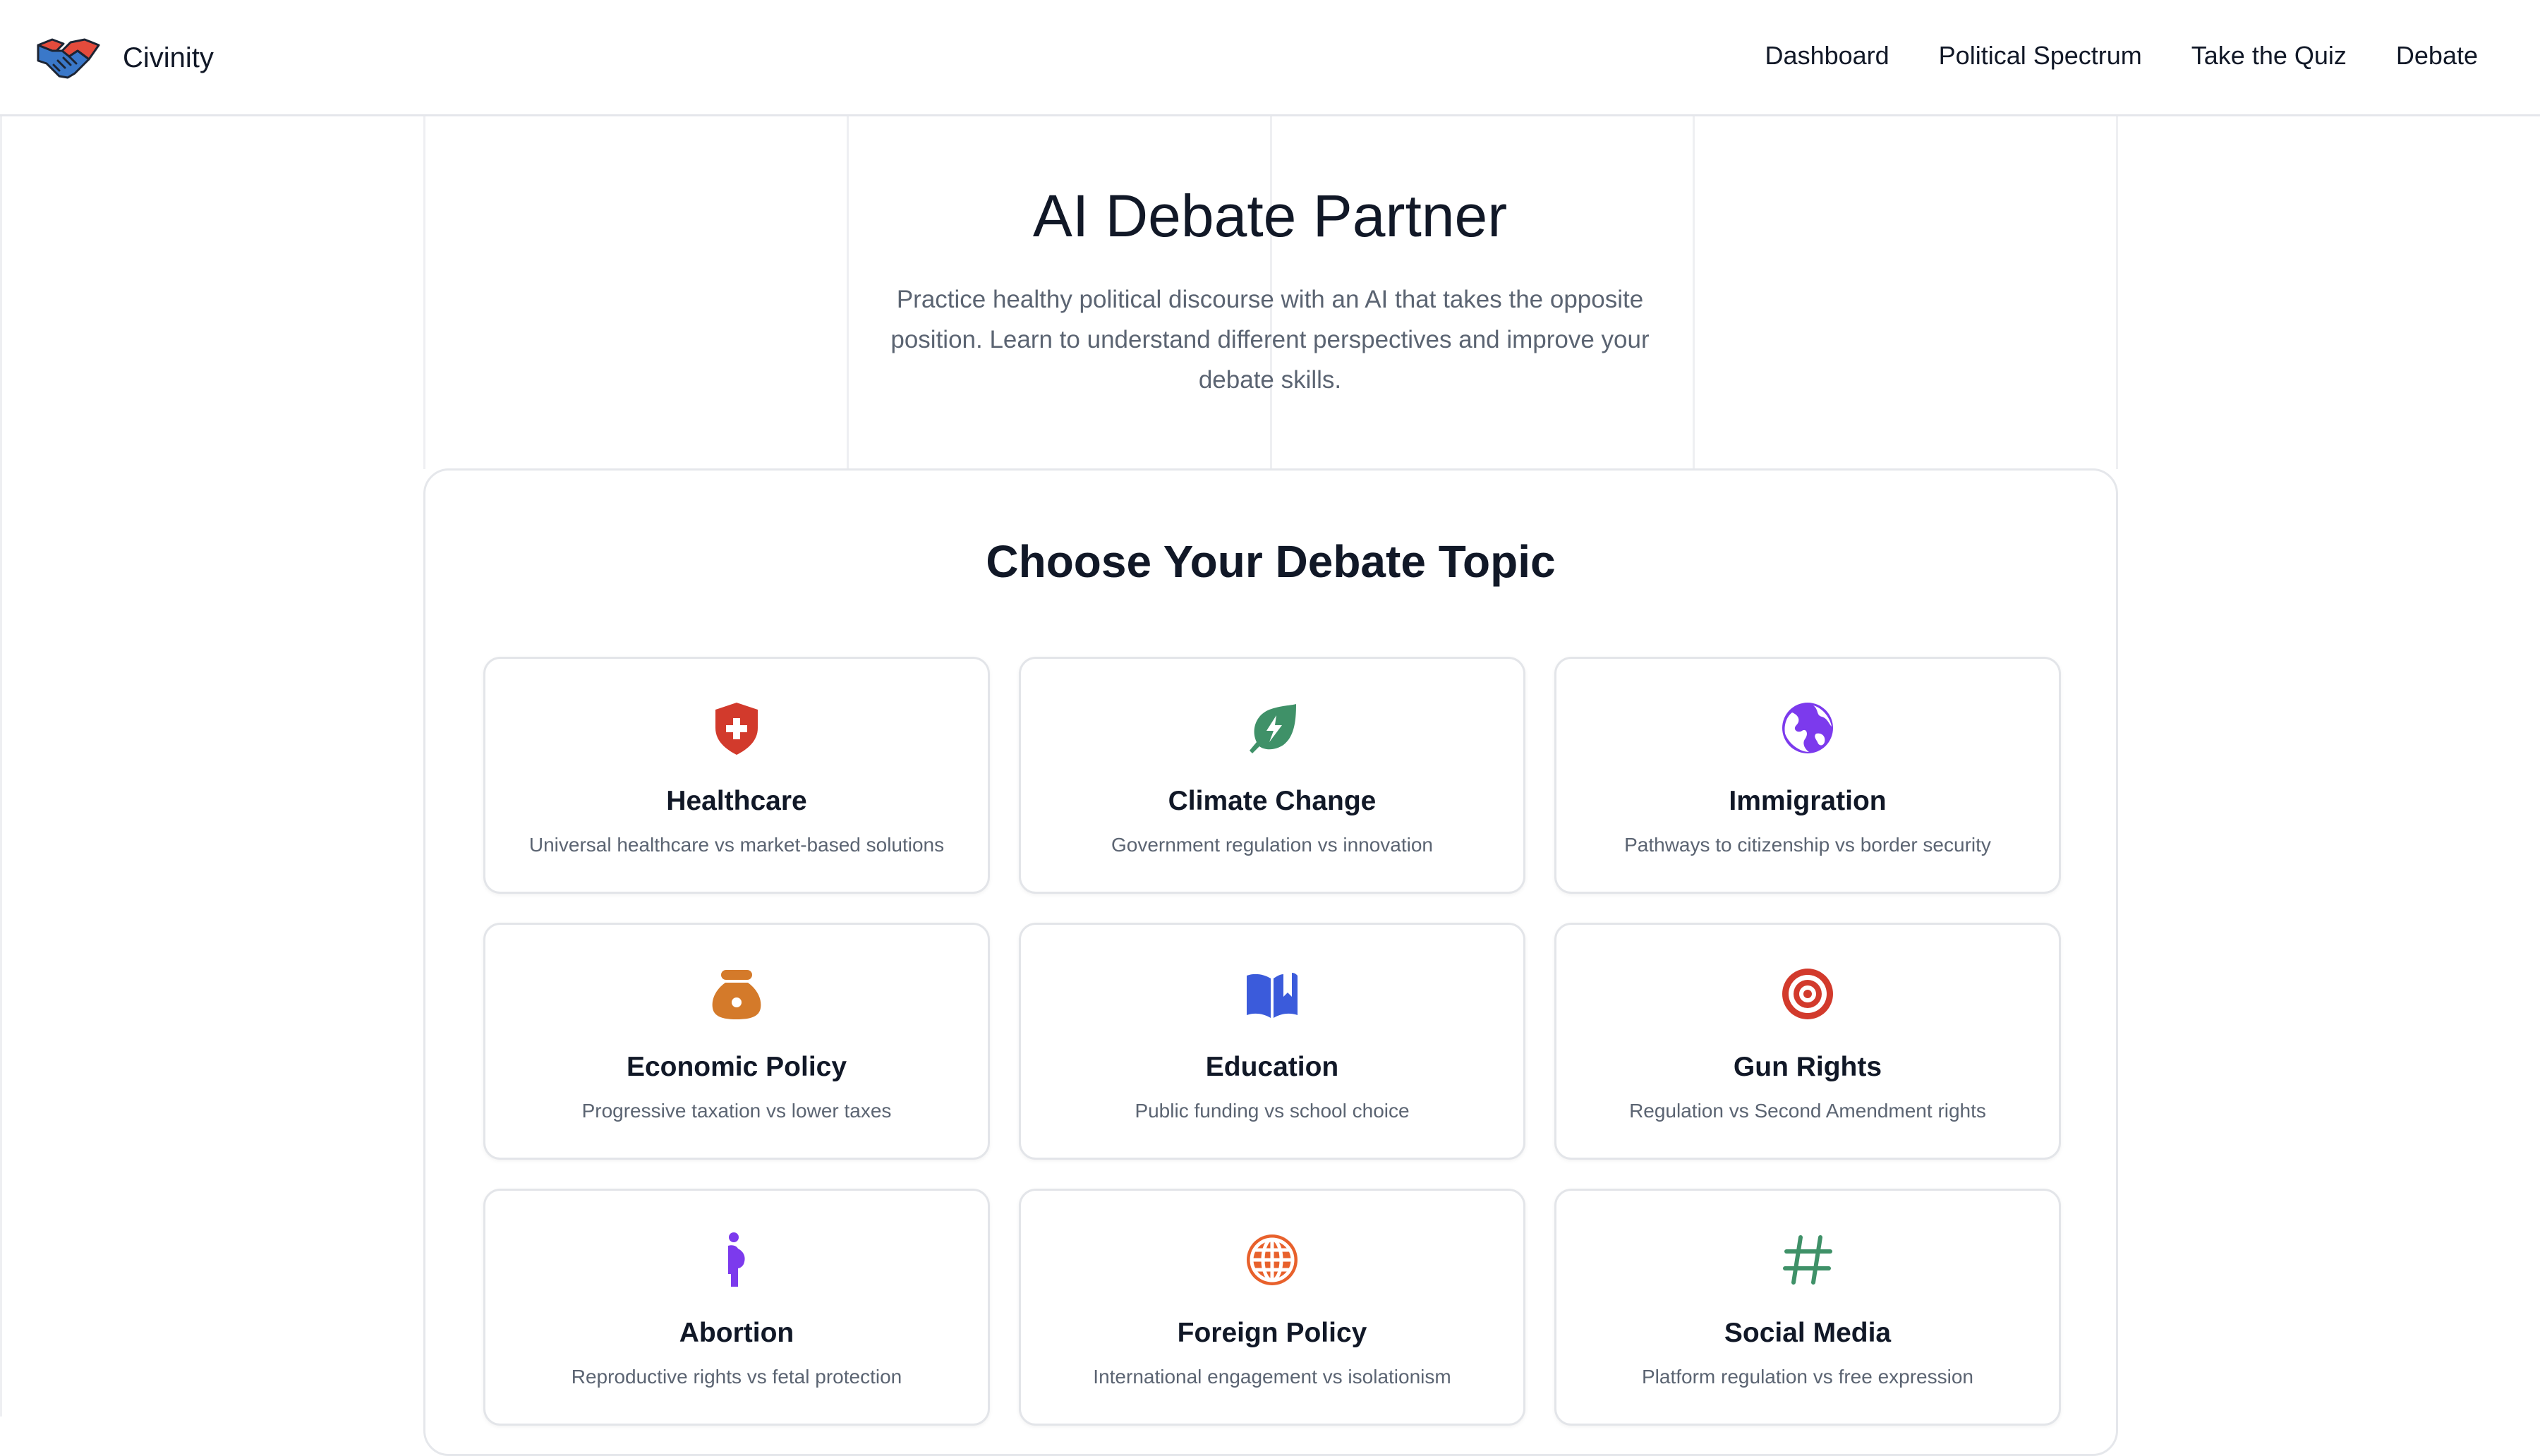 The height and width of the screenshot is (1456, 2540). What do you see at coordinates (1270, 216) in the screenshot?
I see `page-title: AI Debate Partner` at bounding box center [1270, 216].